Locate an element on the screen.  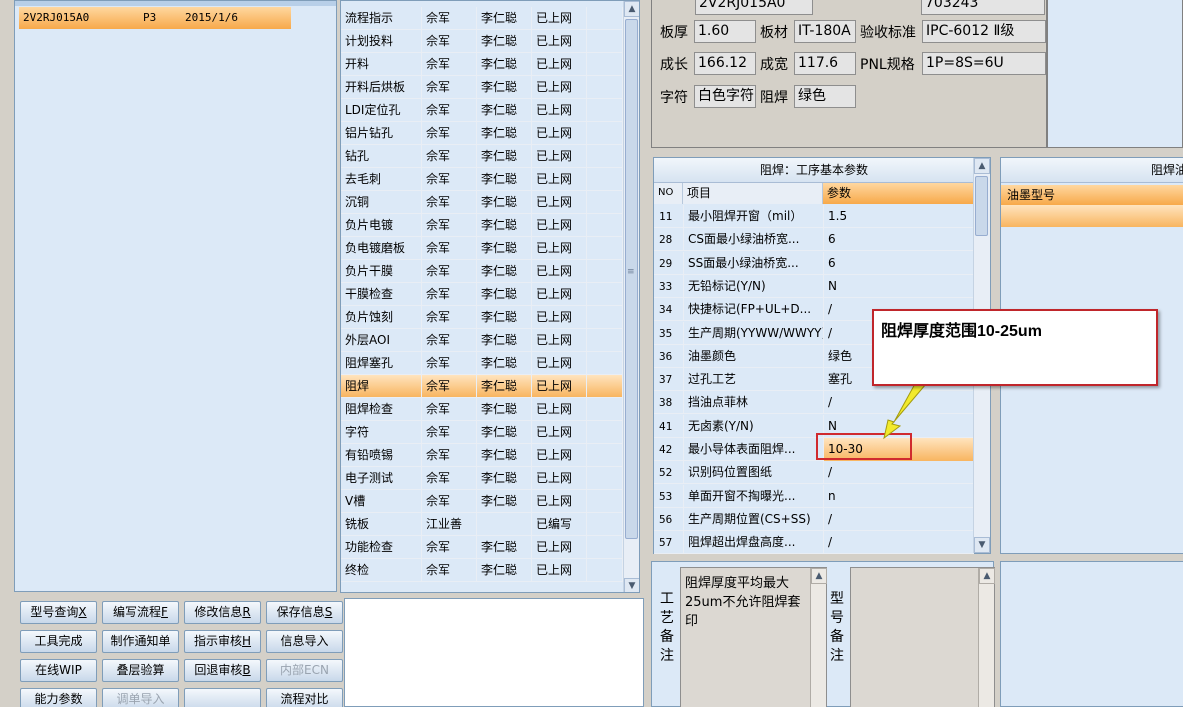
button-hotkey: B is located at coordinates (246, 670).